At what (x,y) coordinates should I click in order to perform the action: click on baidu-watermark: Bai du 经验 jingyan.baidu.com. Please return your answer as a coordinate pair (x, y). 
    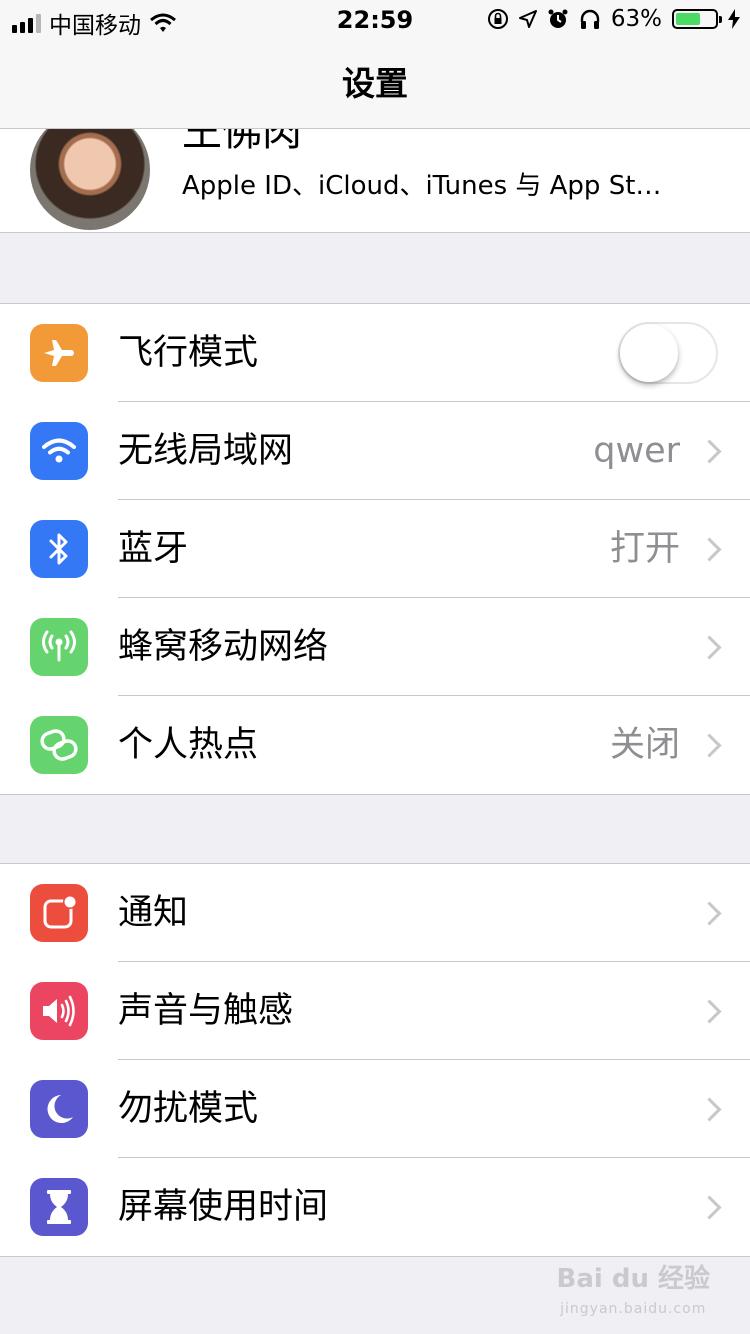
    Looking at the image, I should click on (634, 1294).